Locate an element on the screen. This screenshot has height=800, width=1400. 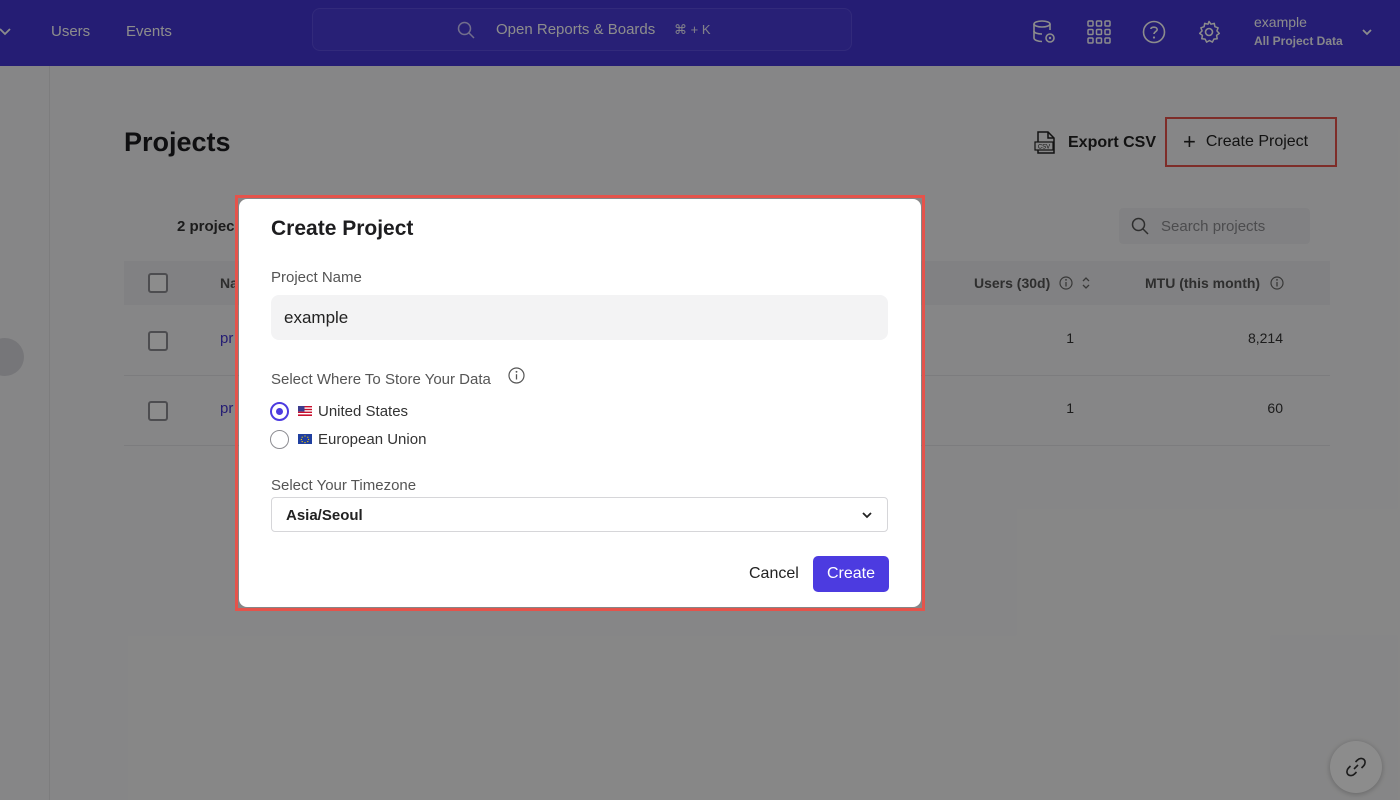
storage-region-label: Select Where To Store Your Data is located at coordinates (381, 379).